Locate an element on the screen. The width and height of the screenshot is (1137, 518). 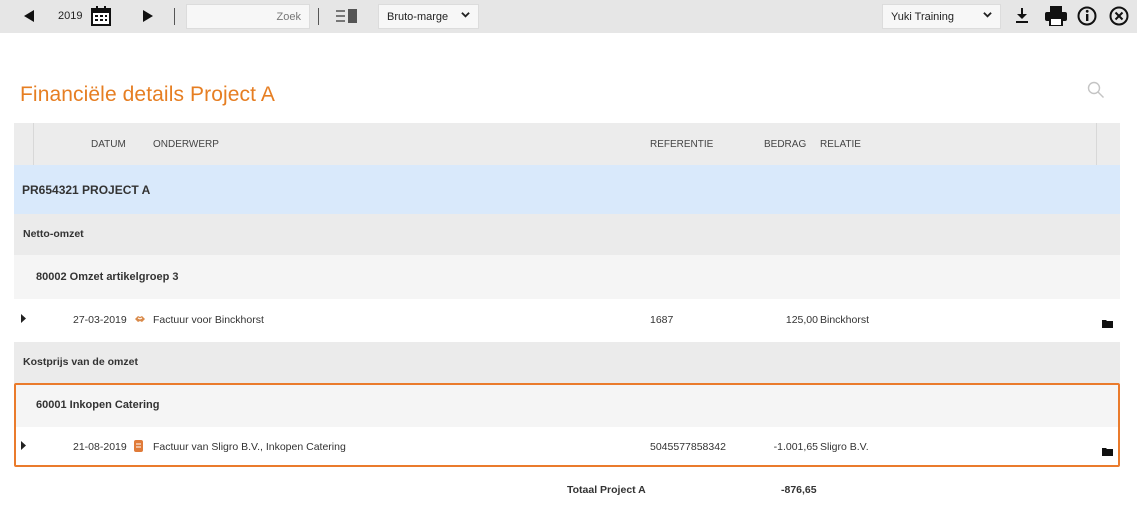
expand-row-button is located at coordinates (23, 319).